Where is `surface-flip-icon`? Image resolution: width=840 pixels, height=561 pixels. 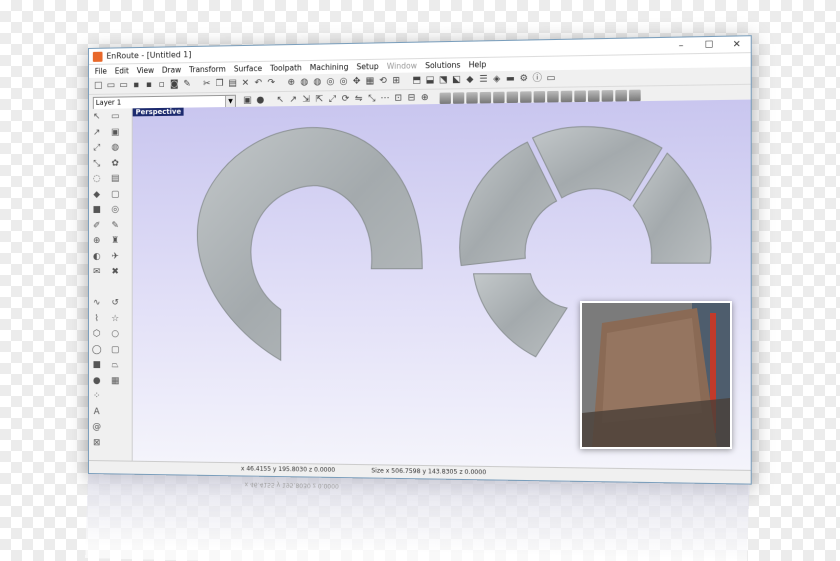 surface-flip-icon is located at coordinates (621, 95).